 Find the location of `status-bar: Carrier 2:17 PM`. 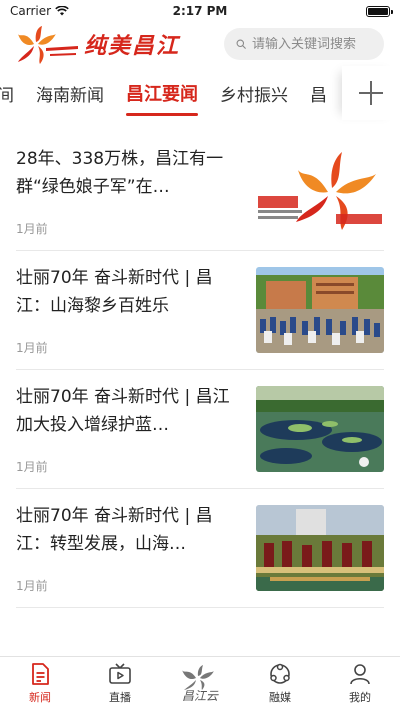

status-bar: Carrier 2:17 PM is located at coordinates (200, 11).